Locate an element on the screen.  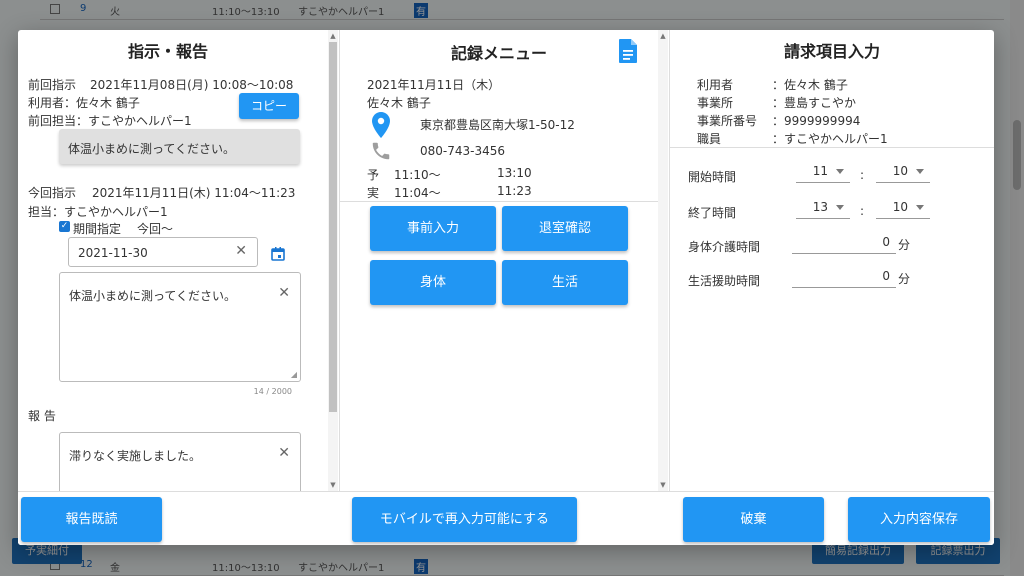
life-support-time-input: 0 is located at coordinates (844, 277).